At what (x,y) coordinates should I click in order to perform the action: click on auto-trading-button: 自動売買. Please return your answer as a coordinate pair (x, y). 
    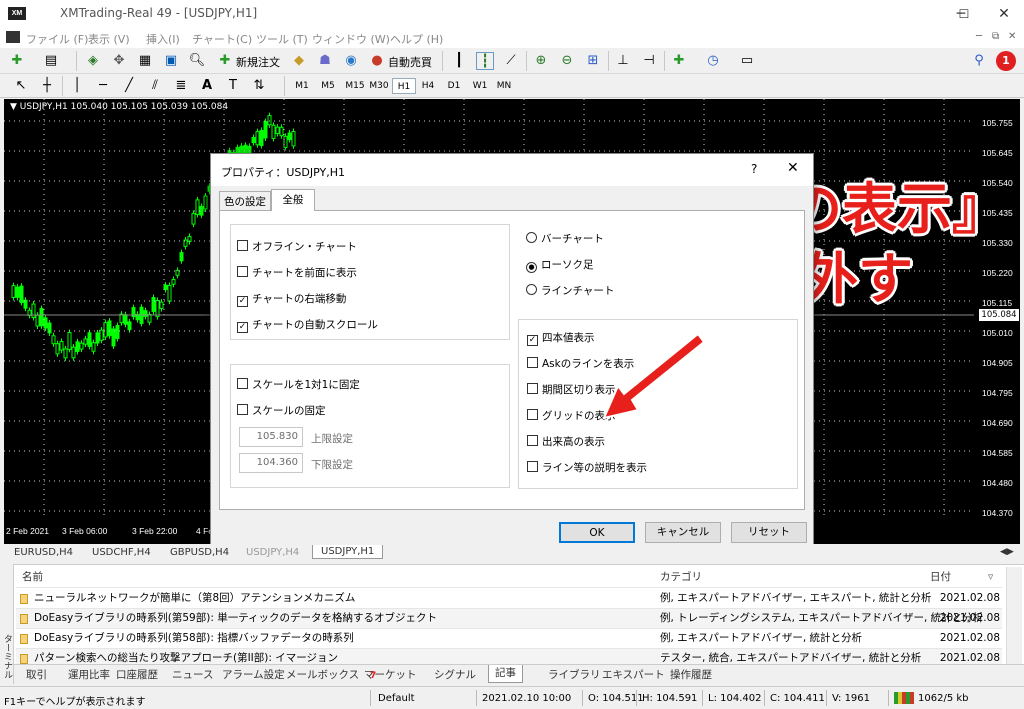
    Looking at the image, I should click on (410, 62).